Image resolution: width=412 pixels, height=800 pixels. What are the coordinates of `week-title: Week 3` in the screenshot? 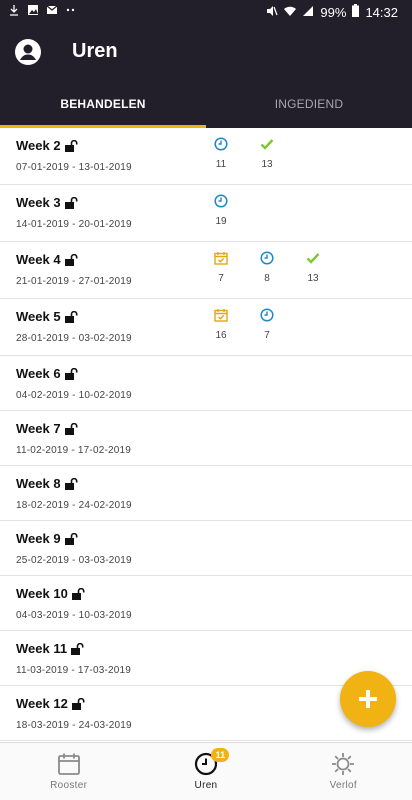 It's located at (38, 202).